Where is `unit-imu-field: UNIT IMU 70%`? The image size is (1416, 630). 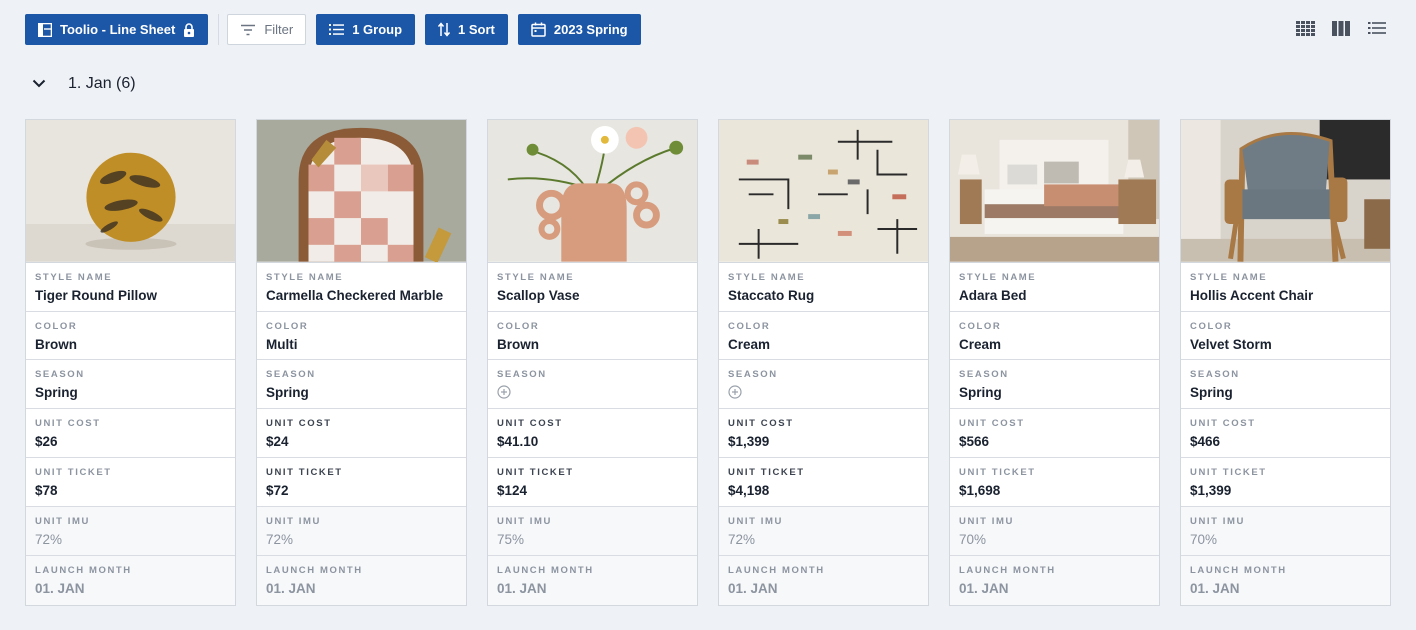
unit-imu-field: UNIT IMU 70% is located at coordinates (1054, 532).